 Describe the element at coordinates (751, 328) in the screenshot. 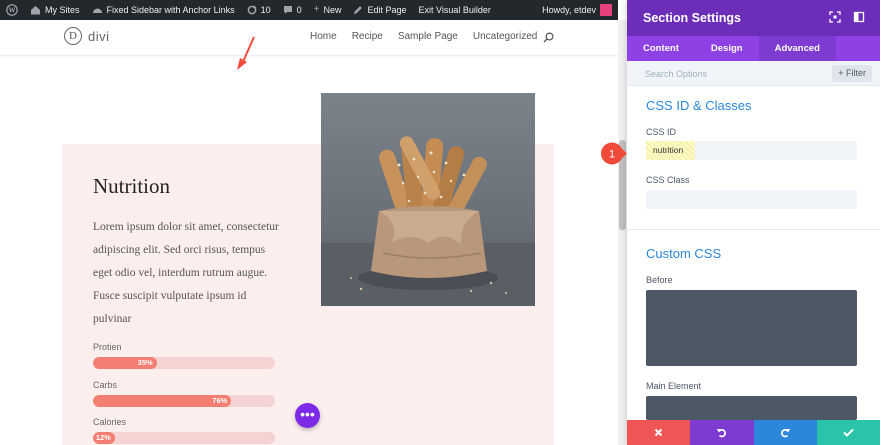

I see `before-code-editor` at that location.